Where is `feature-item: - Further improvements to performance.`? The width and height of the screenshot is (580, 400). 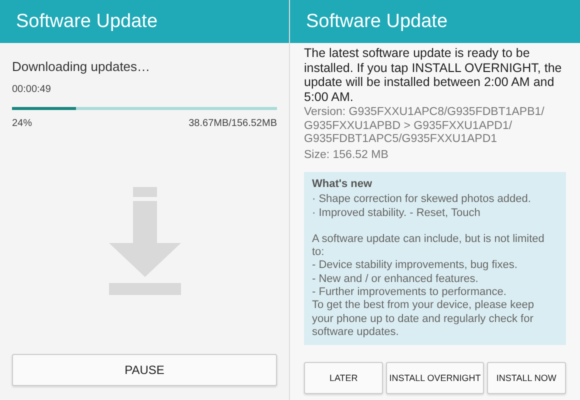 feature-item: - Further improvements to performance. is located at coordinates (410, 293).